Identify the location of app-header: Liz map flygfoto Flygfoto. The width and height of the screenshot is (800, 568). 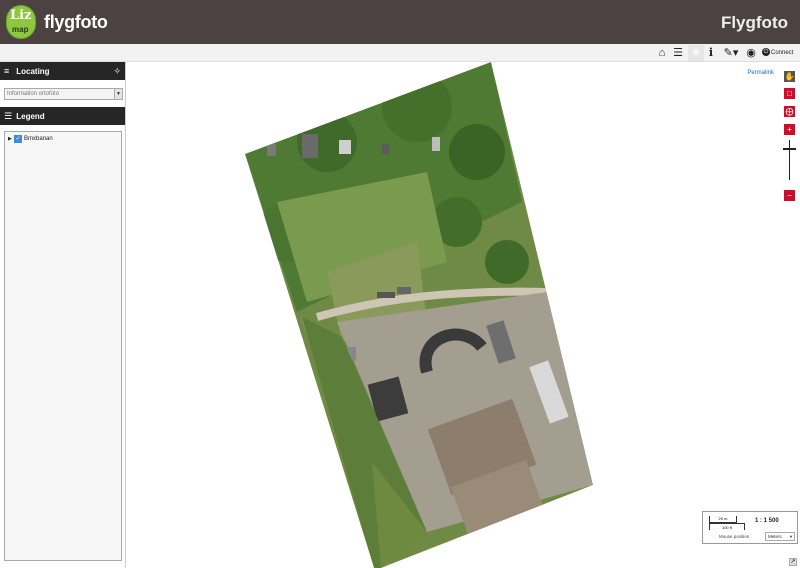
(400, 22).